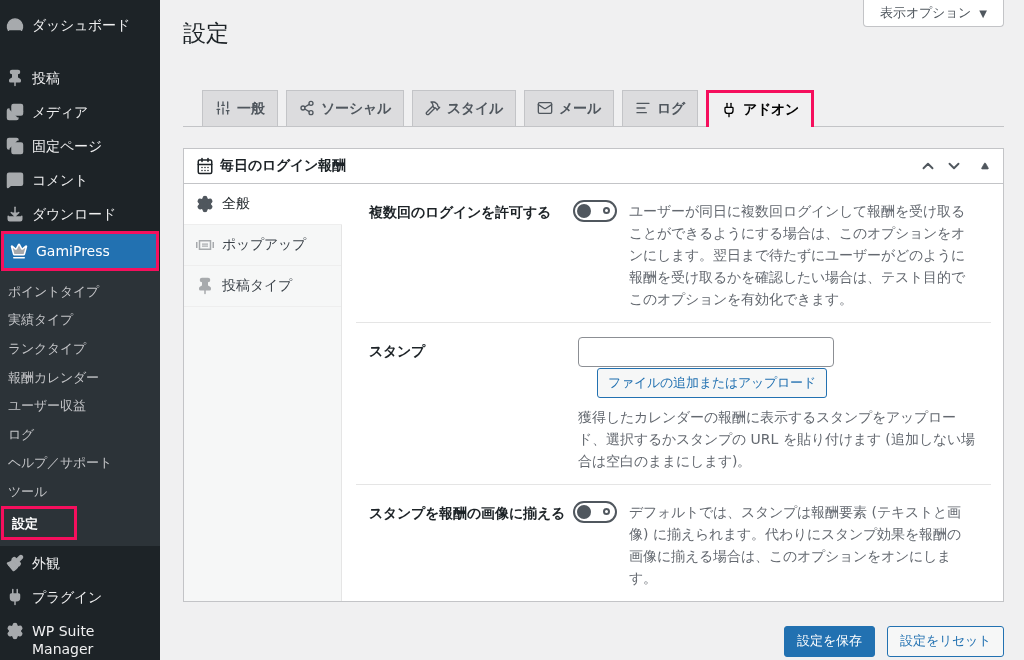 The height and width of the screenshot is (660, 1024). I want to click on submenu-item: ツール, so click(80, 491).